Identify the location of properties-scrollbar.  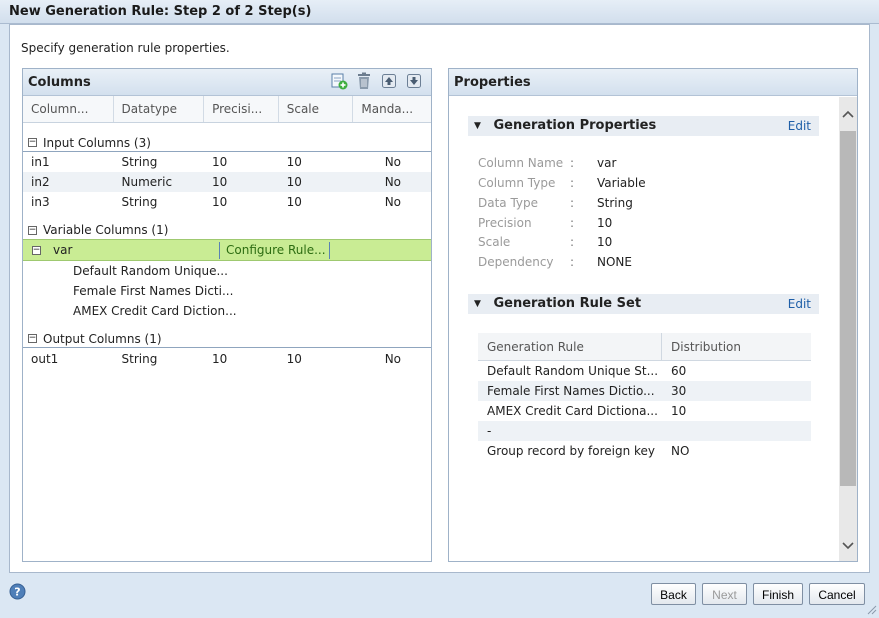
(848, 329).